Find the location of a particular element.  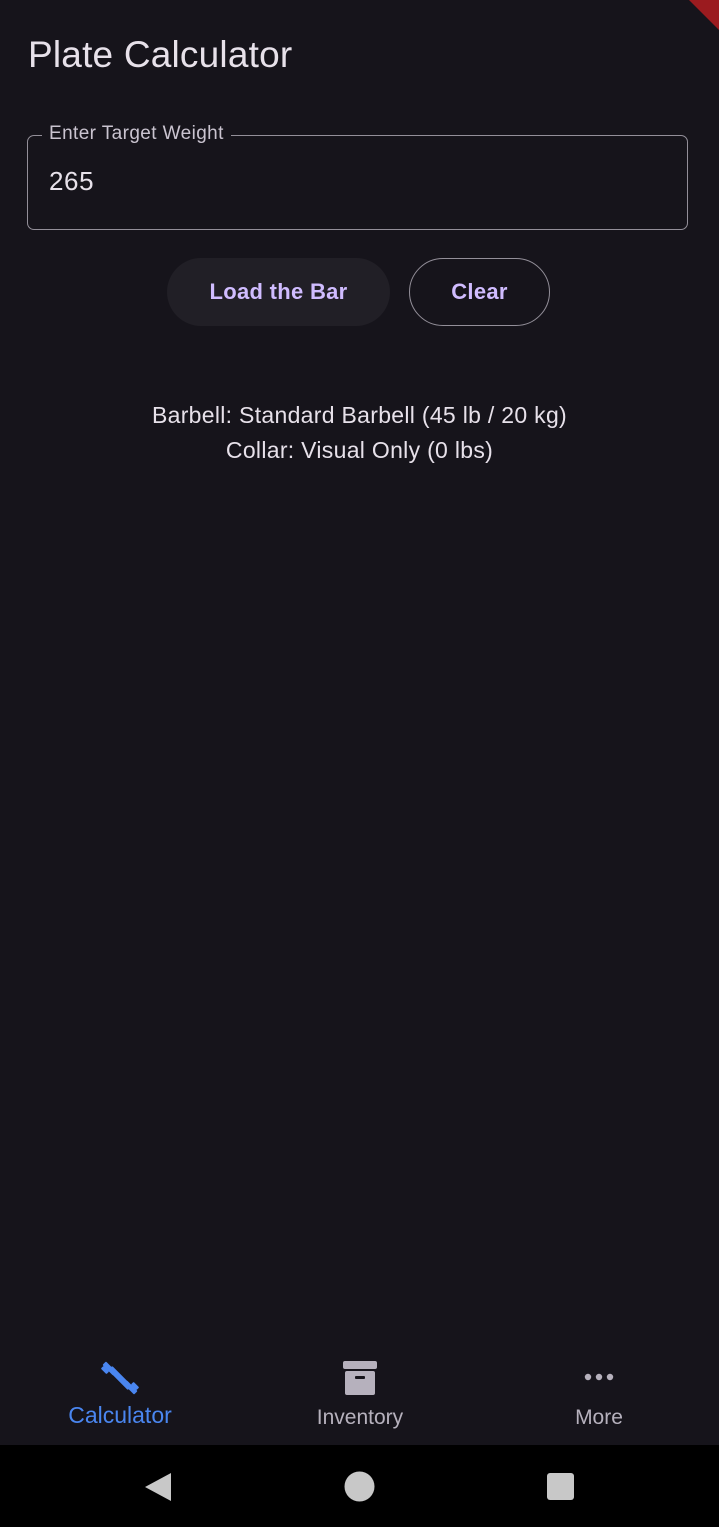

nav-item-inventory: Inventory is located at coordinates (360, 1392).